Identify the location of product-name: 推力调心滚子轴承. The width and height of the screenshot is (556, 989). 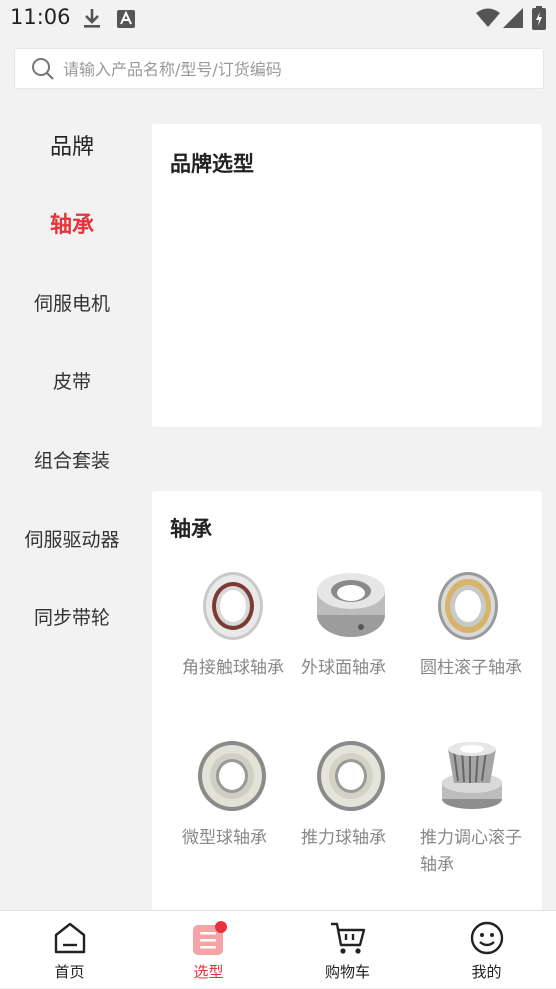
(471, 851).